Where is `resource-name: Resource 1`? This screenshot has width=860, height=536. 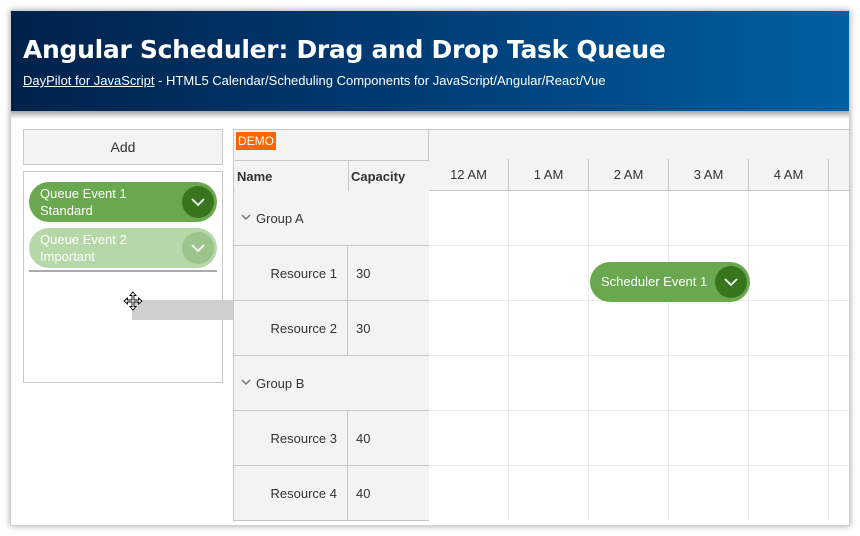
resource-name: Resource 1 is located at coordinates (291, 273).